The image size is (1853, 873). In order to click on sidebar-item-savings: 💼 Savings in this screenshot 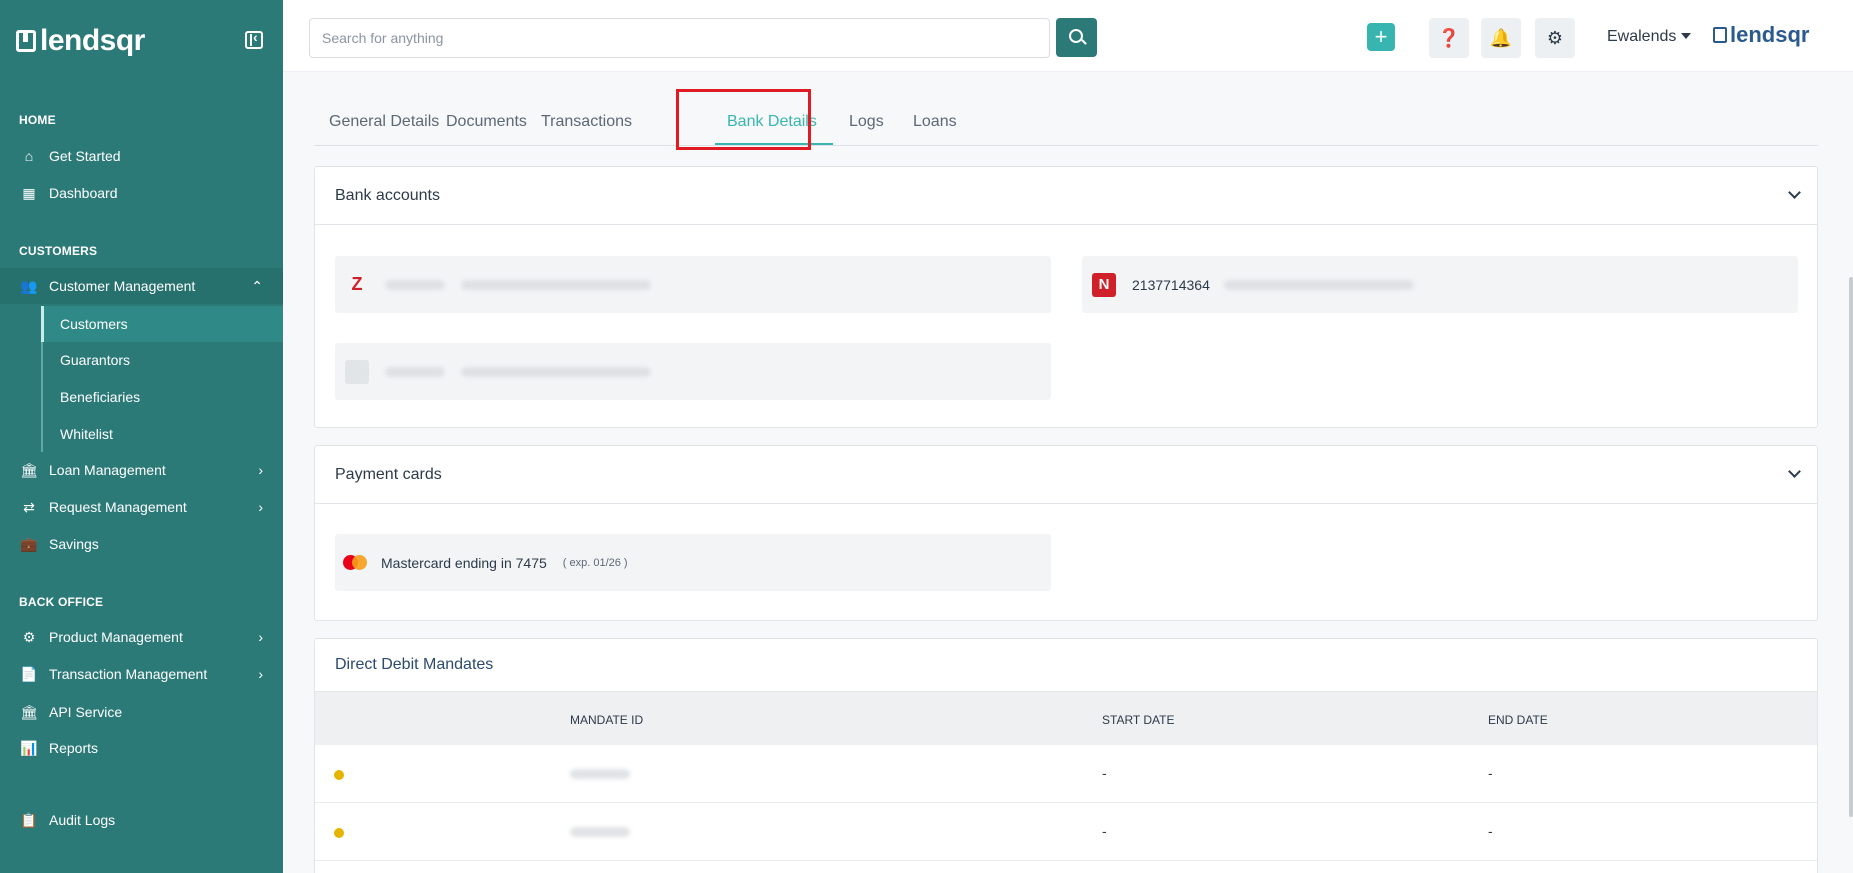, I will do `click(141, 544)`.